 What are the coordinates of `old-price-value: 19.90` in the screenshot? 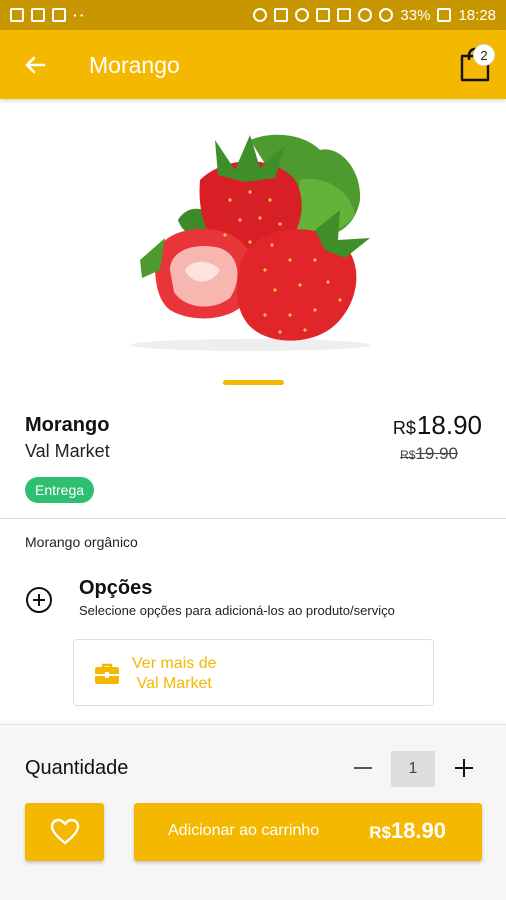 It's located at (436, 453).